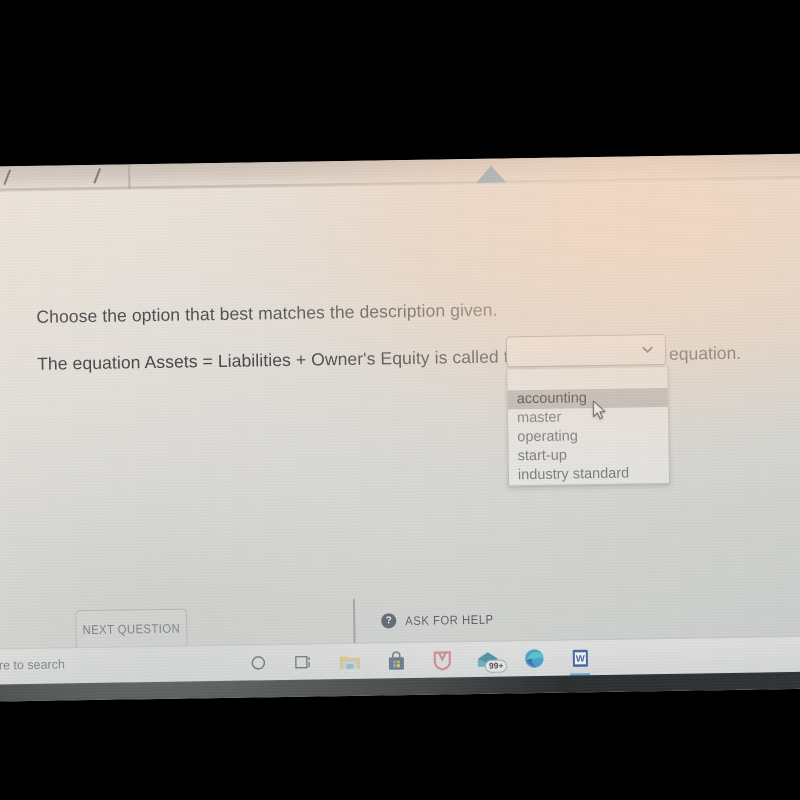 This screenshot has width=800, height=800. Describe the element at coordinates (396, 661) in the screenshot. I see `microsoft-store-icon` at that location.